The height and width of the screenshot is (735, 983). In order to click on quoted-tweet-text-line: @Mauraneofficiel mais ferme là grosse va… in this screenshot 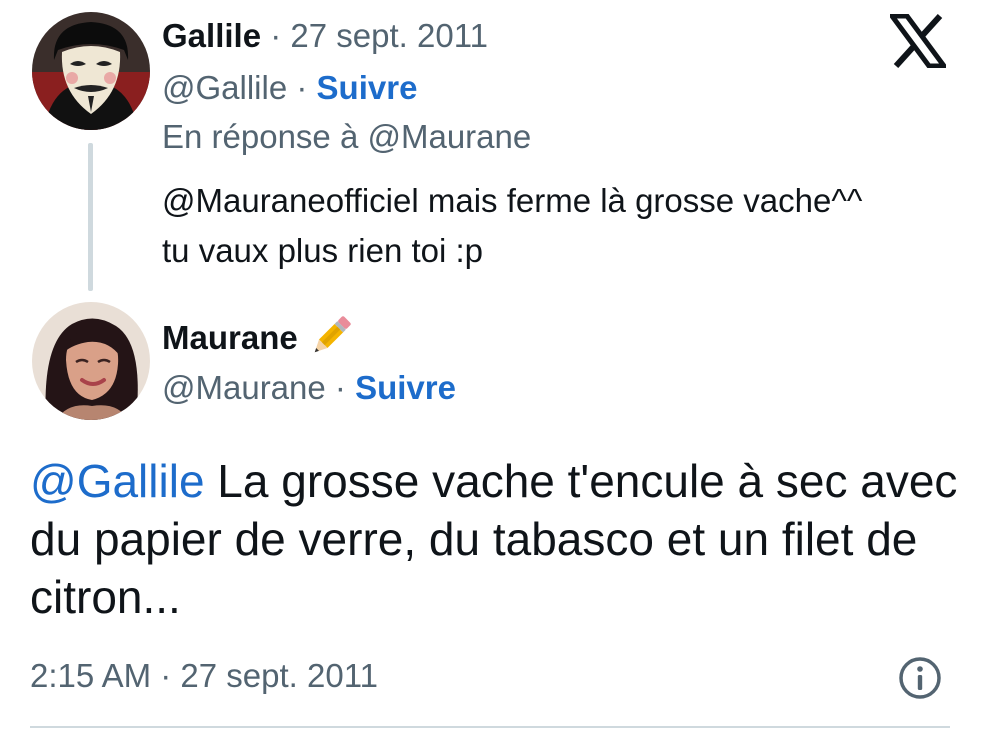, I will do `click(512, 200)`.